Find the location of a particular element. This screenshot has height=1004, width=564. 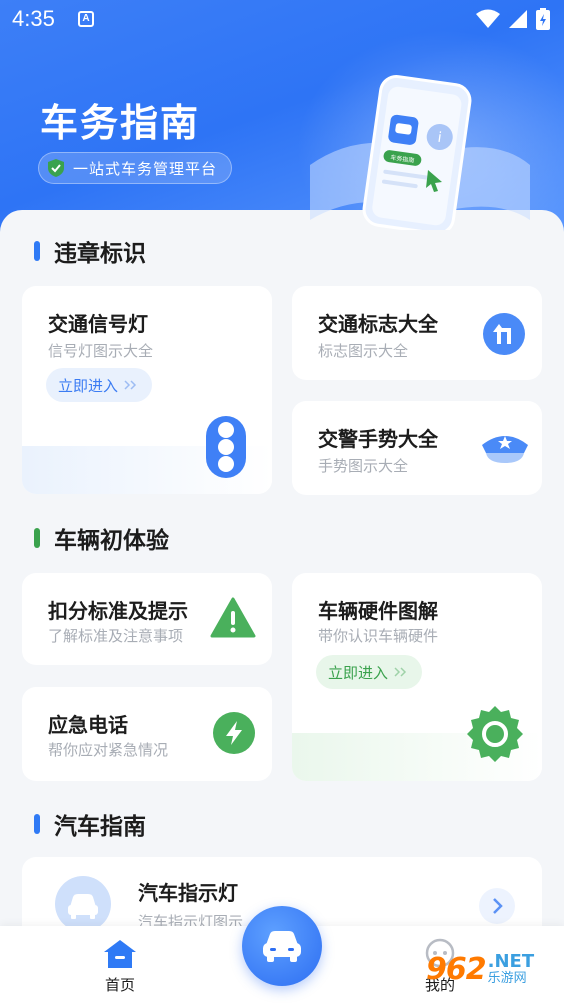

lightning-icon is located at coordinates (234, 733).